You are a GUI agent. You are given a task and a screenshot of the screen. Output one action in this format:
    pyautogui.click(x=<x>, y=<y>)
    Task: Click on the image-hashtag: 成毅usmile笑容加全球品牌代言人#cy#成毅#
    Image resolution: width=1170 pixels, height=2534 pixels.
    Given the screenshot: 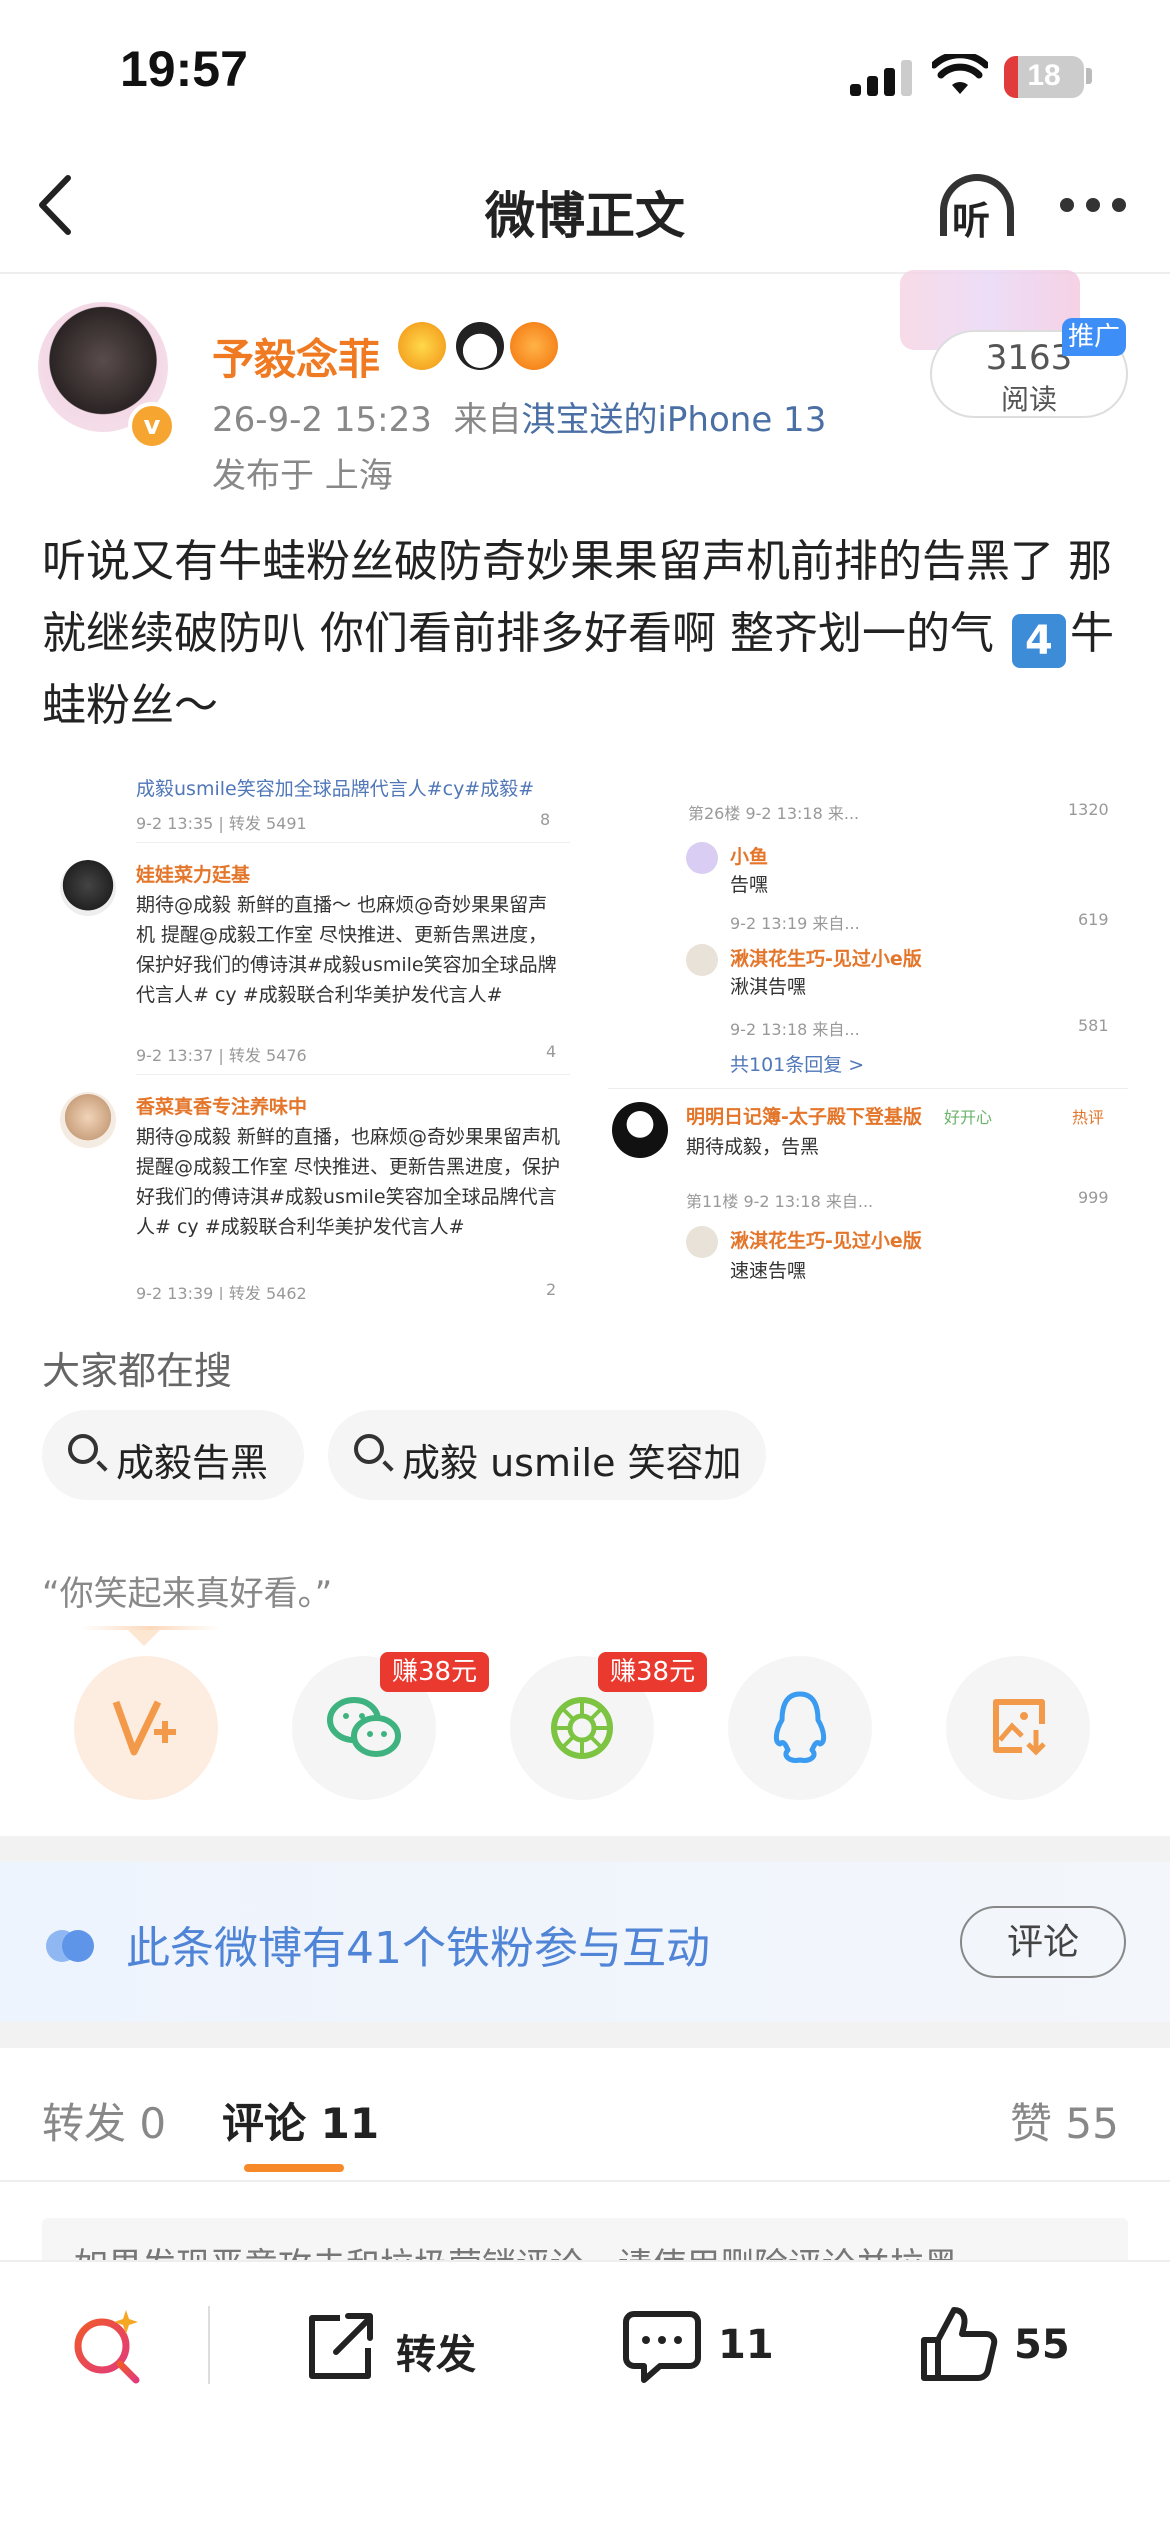 What is the action you would take?
    pyautogui.click(x=335, y=789)
    